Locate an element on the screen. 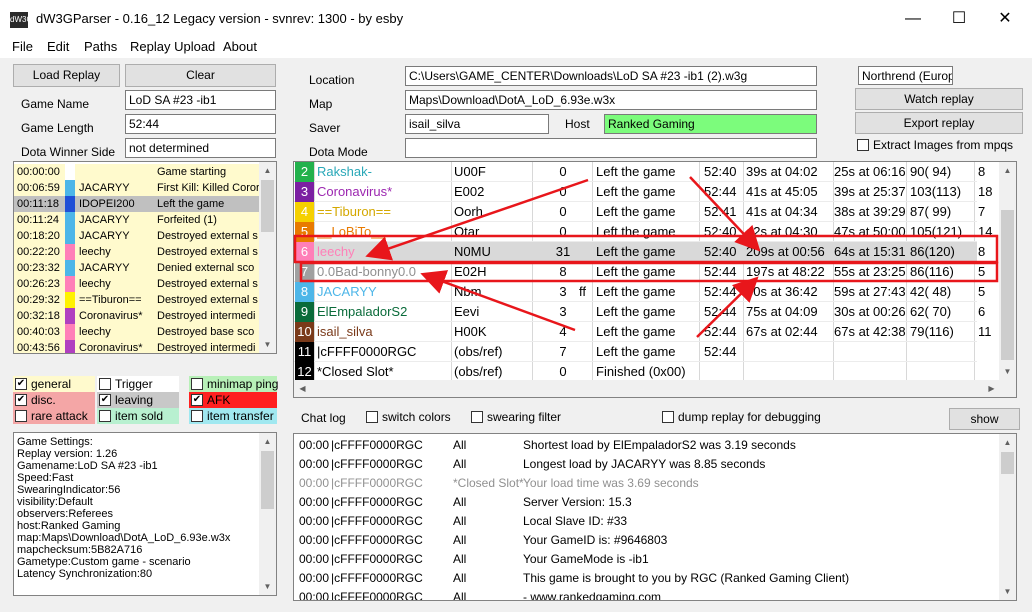 The image size is (1032, 612). menu-file: File is located at coordinates (22, 46).